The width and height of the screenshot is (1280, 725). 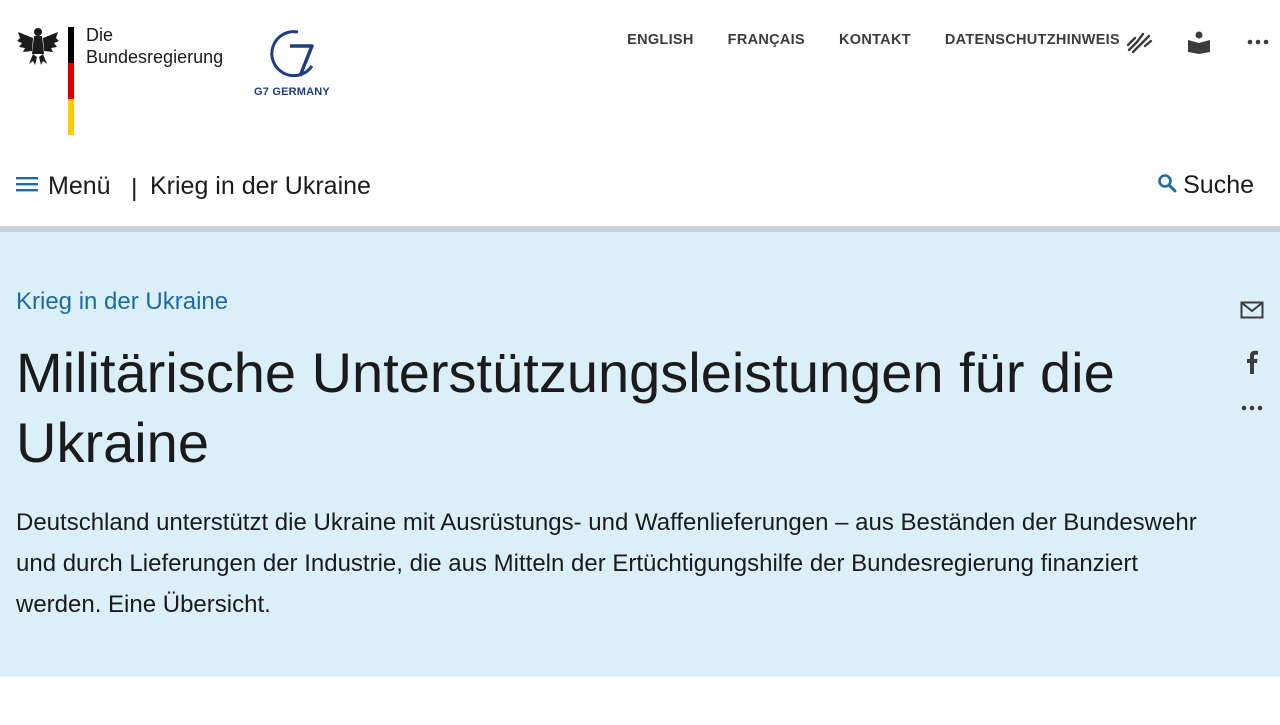 I want to click on article-kicker-link: Krieg in der Ukraine, so click(x=122, y=302).